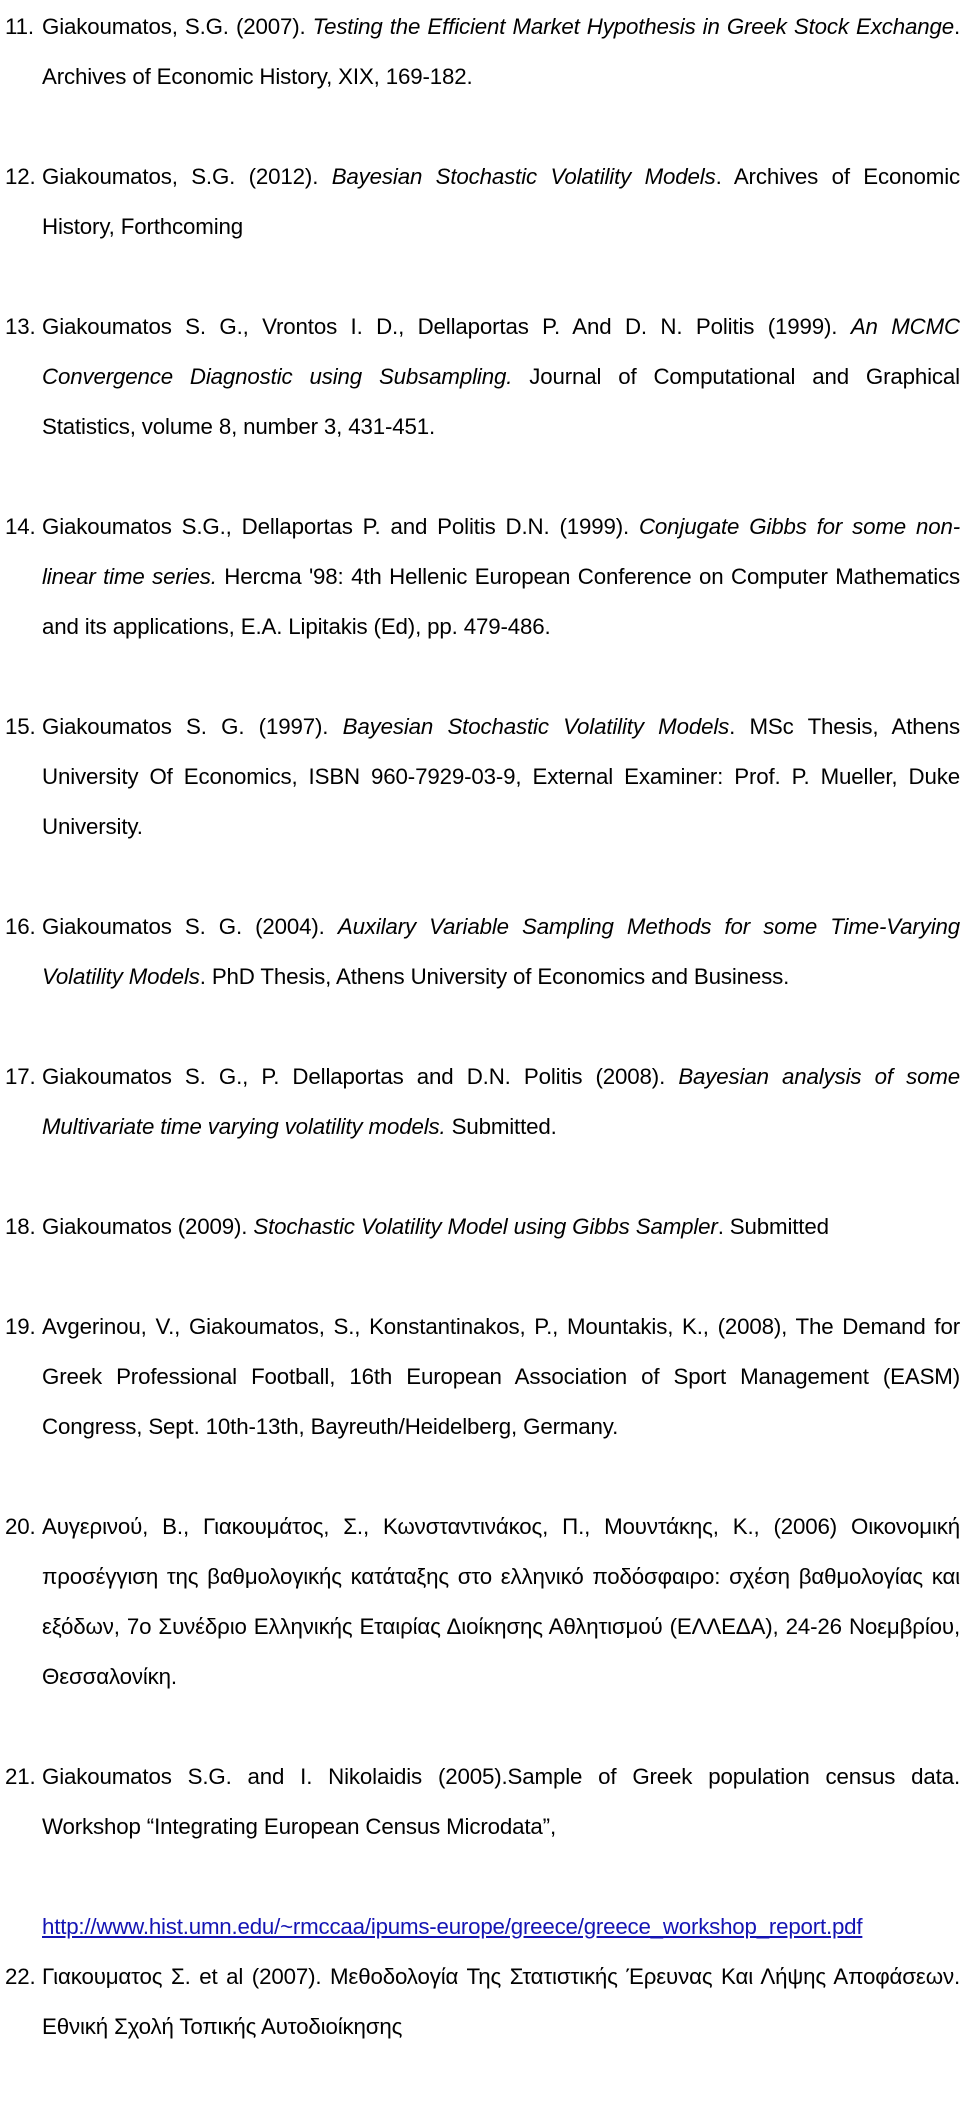 The height and width of the screenshot is (2102, 960). Describe the element at coordinates (20, 1226) in the screenshot. I see `reference-number: 18.` at that location.